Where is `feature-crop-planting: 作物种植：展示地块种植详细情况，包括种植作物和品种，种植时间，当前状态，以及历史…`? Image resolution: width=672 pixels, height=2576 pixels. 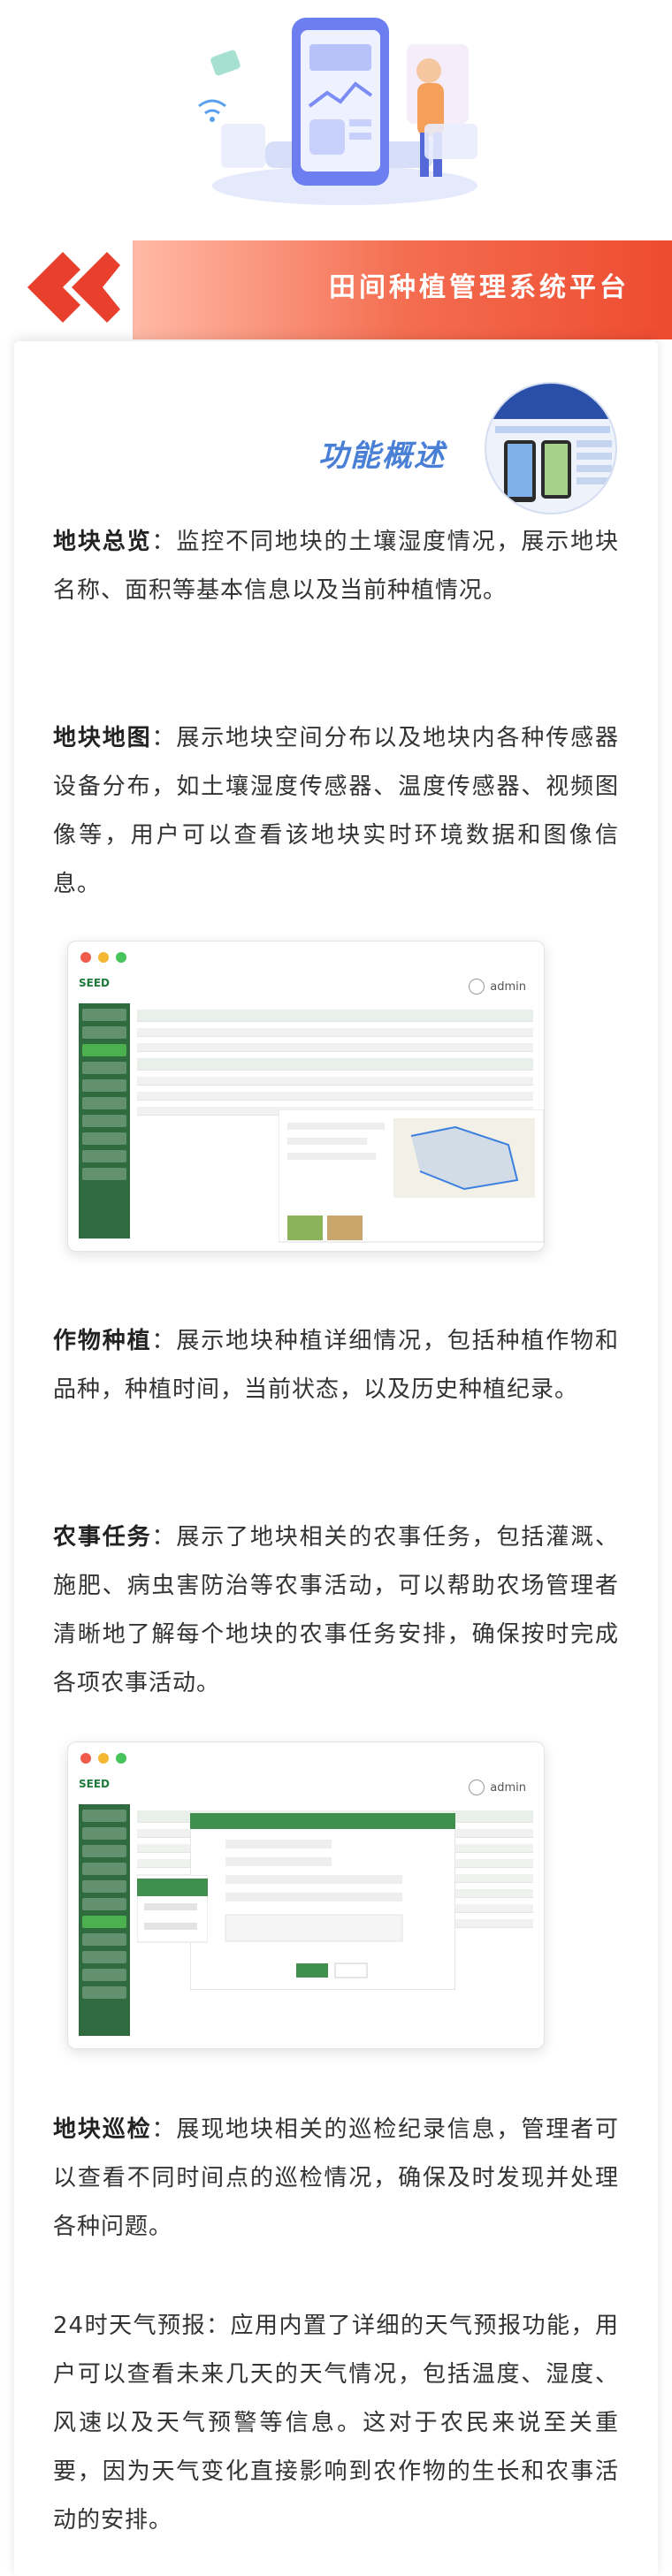
feature-crop-planting: 作物种植：展示地块种植详细情况，包括种植作物和品种，种植时间，当前状态，以及历史… is located at coordinates (336, 1365).